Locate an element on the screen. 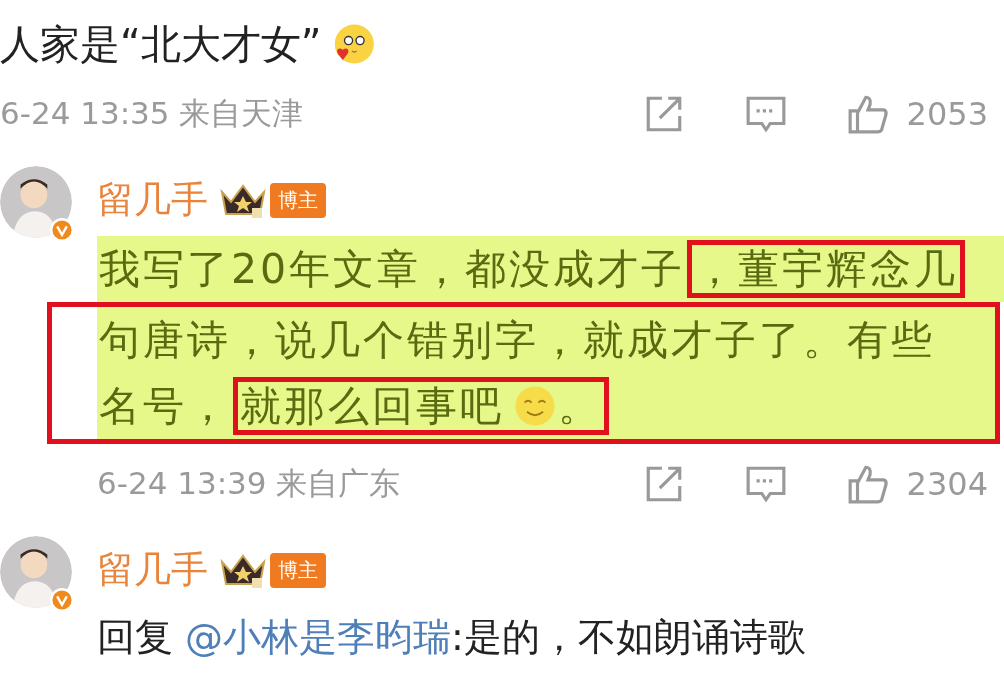  reply-text: 回复 @小林是李昀瑞:是的，不如朗诵诗歌 is located at coordinates (452, 637).